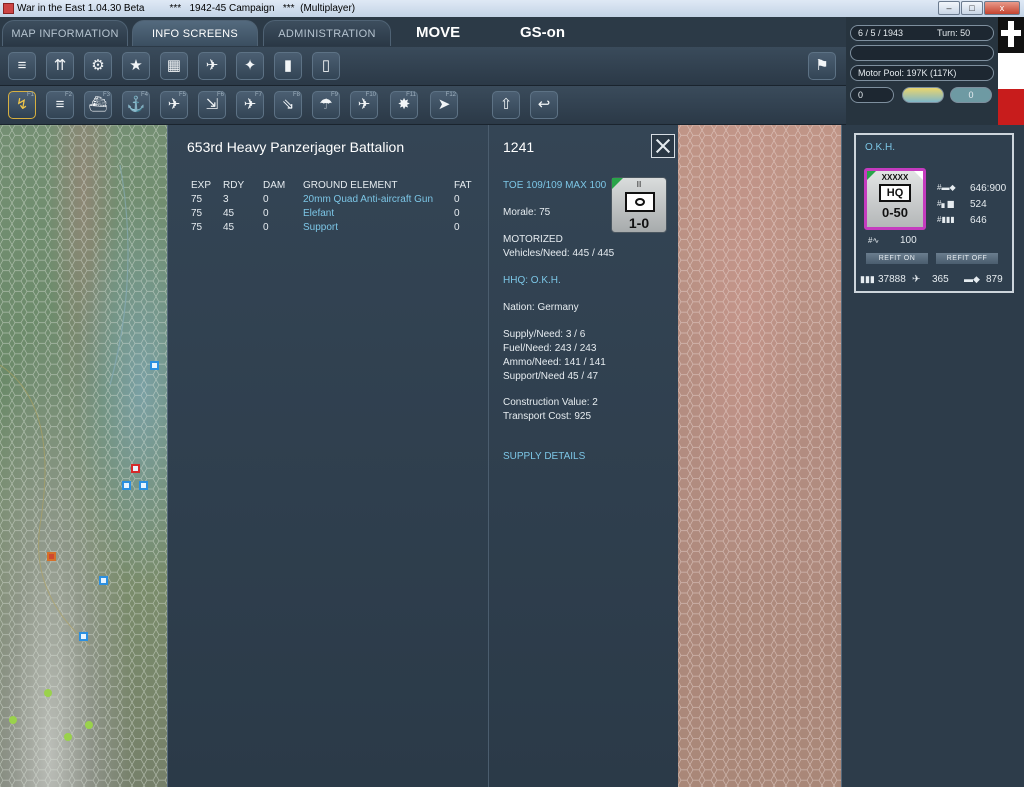 This screenshot has width=1024, height=787. What do you see at coordinates (98, 66) in the screenshot?
I see `gear-icon: ⚙` at bounding box center [98, 66].